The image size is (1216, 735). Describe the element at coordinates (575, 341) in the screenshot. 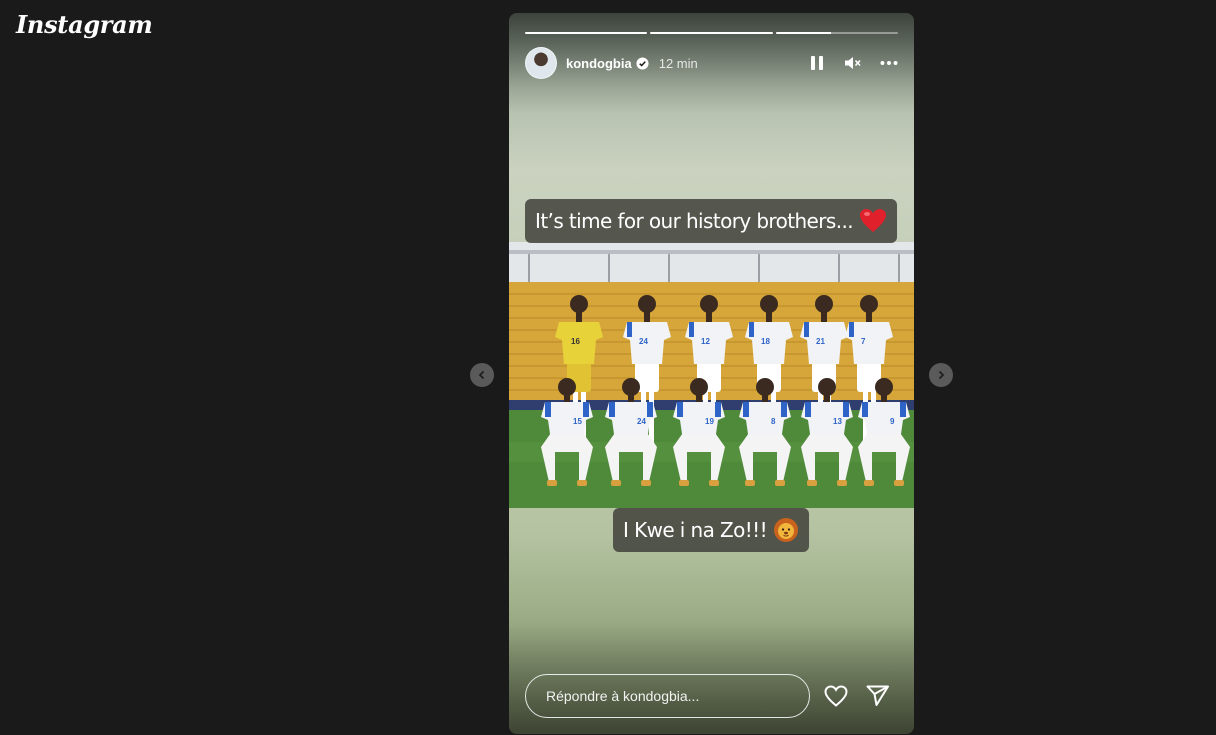

I see `jersey-number: 16` at that location.